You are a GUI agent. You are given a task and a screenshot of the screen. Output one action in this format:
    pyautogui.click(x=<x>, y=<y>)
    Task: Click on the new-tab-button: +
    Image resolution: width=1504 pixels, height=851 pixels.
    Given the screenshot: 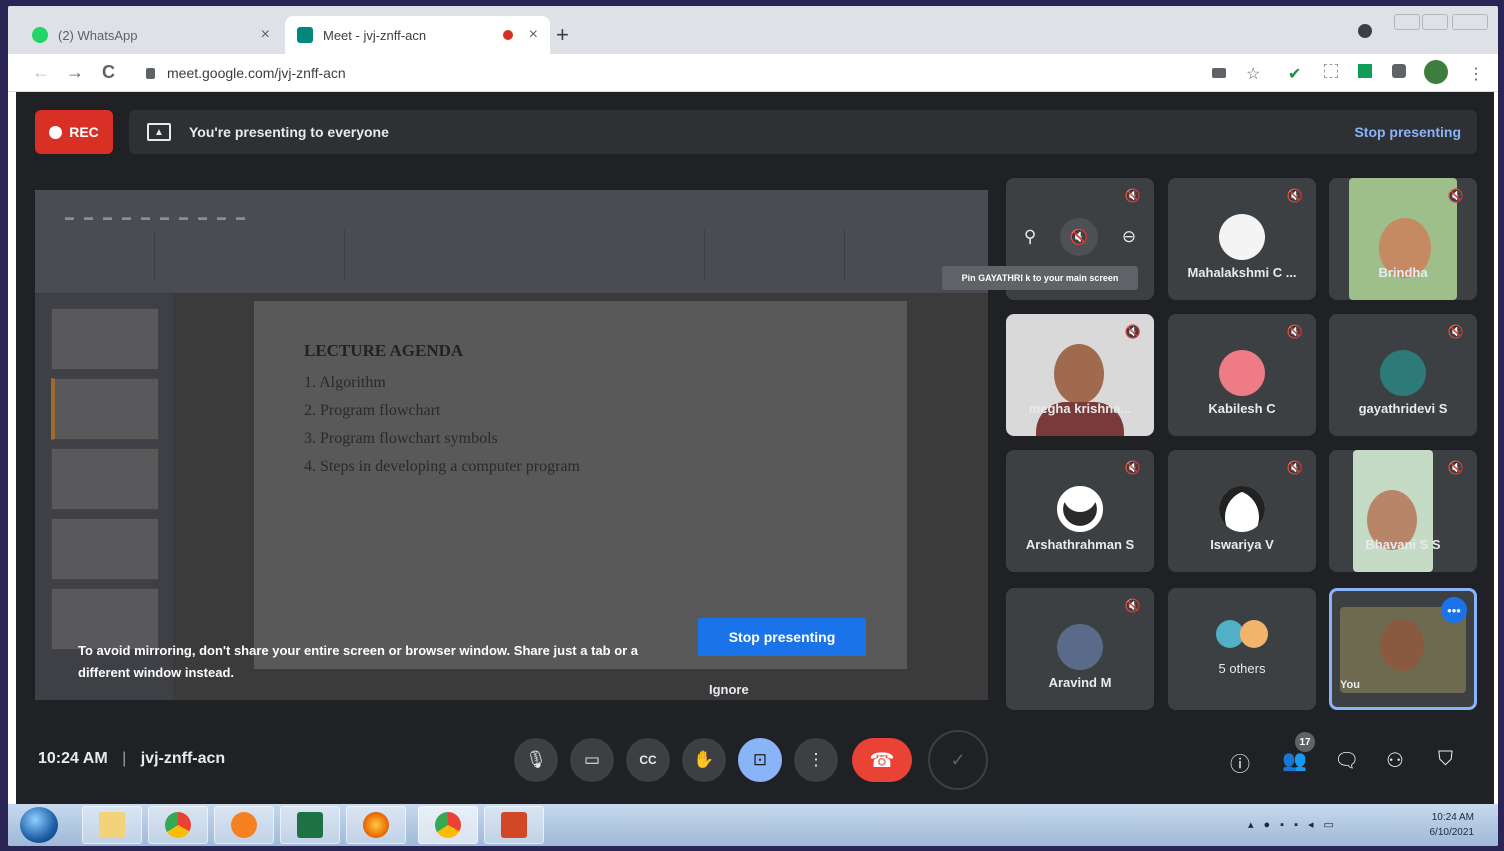 What is the action you would take?
    pyautogui.click(x=562, y=35)
    